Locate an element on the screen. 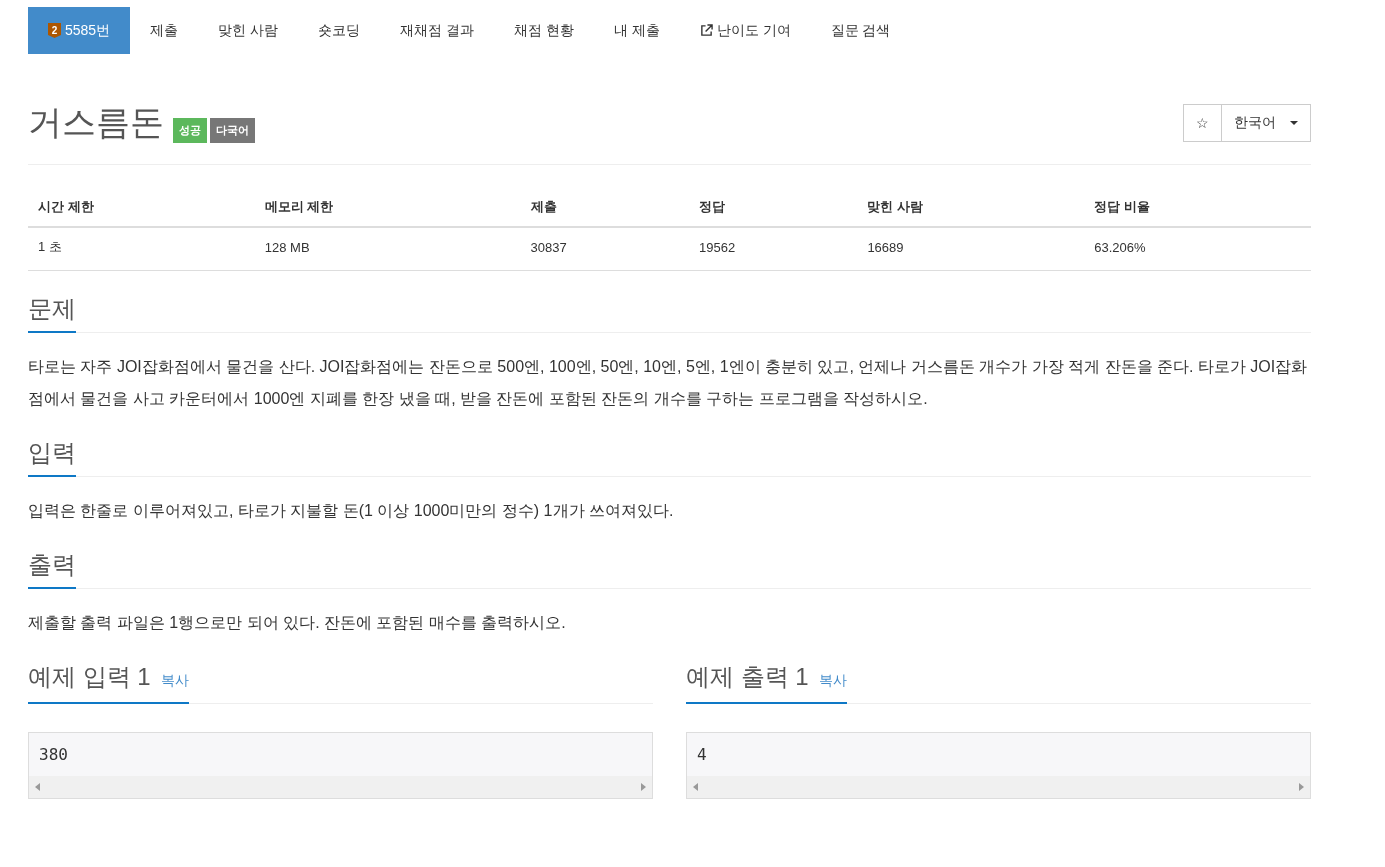 The image size is (1385, 867). sample-content: 4 is located at coordinates (702, 755).